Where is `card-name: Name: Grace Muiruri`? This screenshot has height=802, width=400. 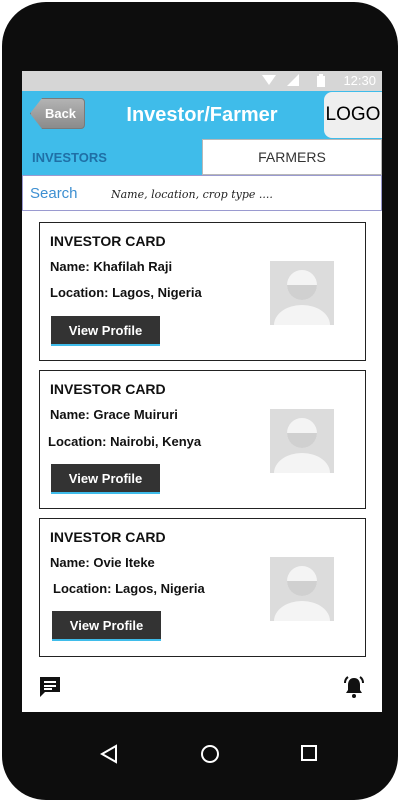 card-name: Name: Grace Muiruri is located at coordinates (114, 414).